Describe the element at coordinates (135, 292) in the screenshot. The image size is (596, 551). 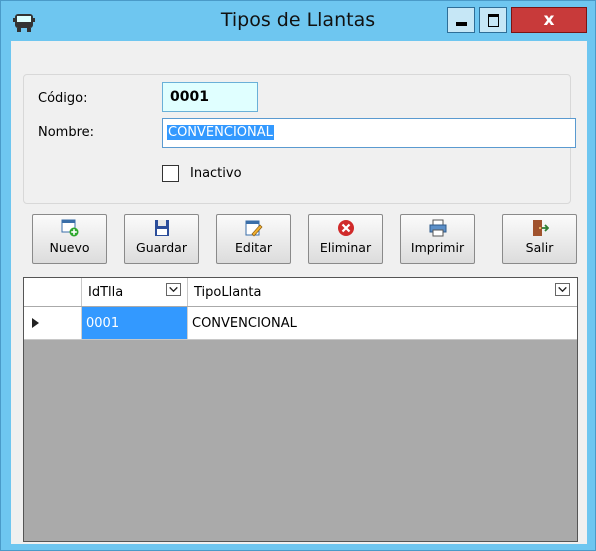
I see `column-header-idtlla: IdTlla` at that location.